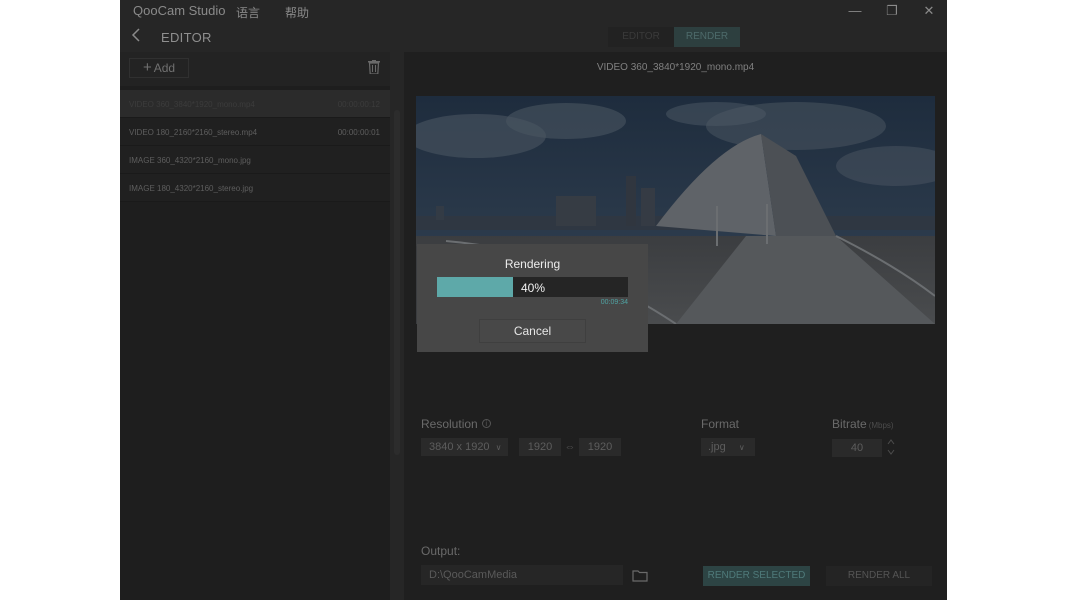 Image resolution: width=1067 pixels, height=600 pixels. What do you see at coordinates (879, 576) in the screenshot?
I see `render-all-button: RENDER ALL` at bounding box center [879, 576].